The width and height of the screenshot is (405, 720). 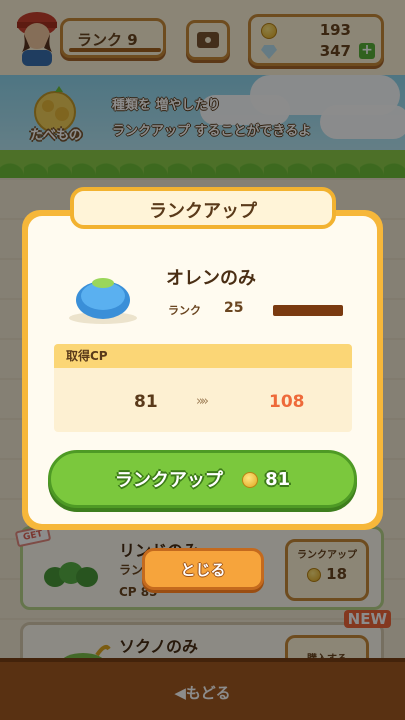 I want to click on cp-header-label: 取得CP, so click(x=87, y=356).